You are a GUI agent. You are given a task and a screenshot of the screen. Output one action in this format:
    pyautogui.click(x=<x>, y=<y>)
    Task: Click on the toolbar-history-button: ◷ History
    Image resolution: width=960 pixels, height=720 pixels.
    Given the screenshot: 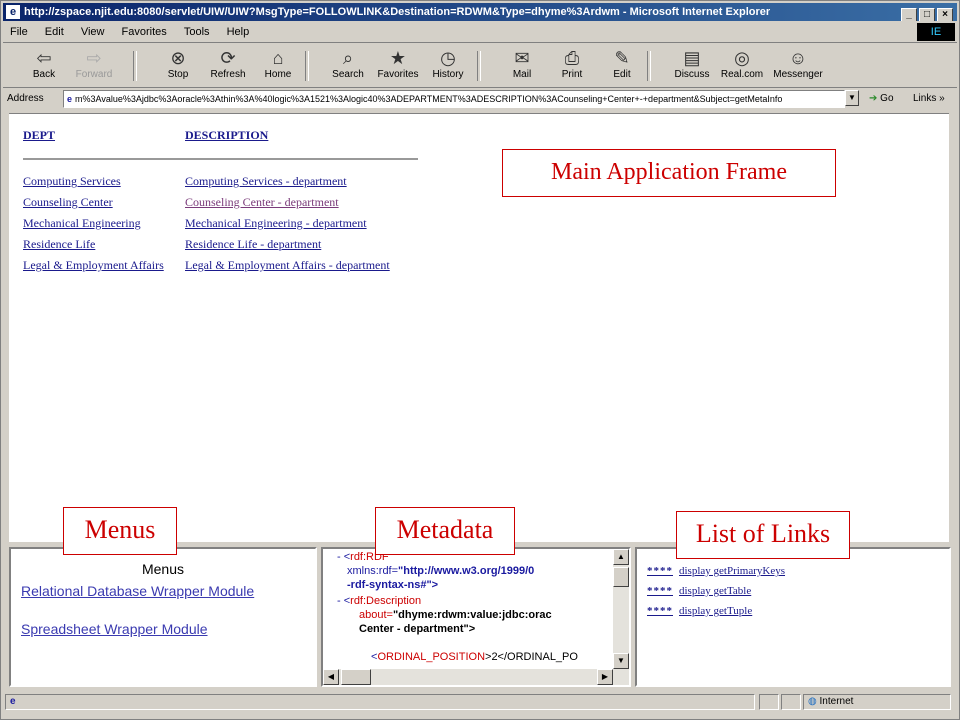 What is the action you would take?
    pyautogui.click(x=448, y=63)
    